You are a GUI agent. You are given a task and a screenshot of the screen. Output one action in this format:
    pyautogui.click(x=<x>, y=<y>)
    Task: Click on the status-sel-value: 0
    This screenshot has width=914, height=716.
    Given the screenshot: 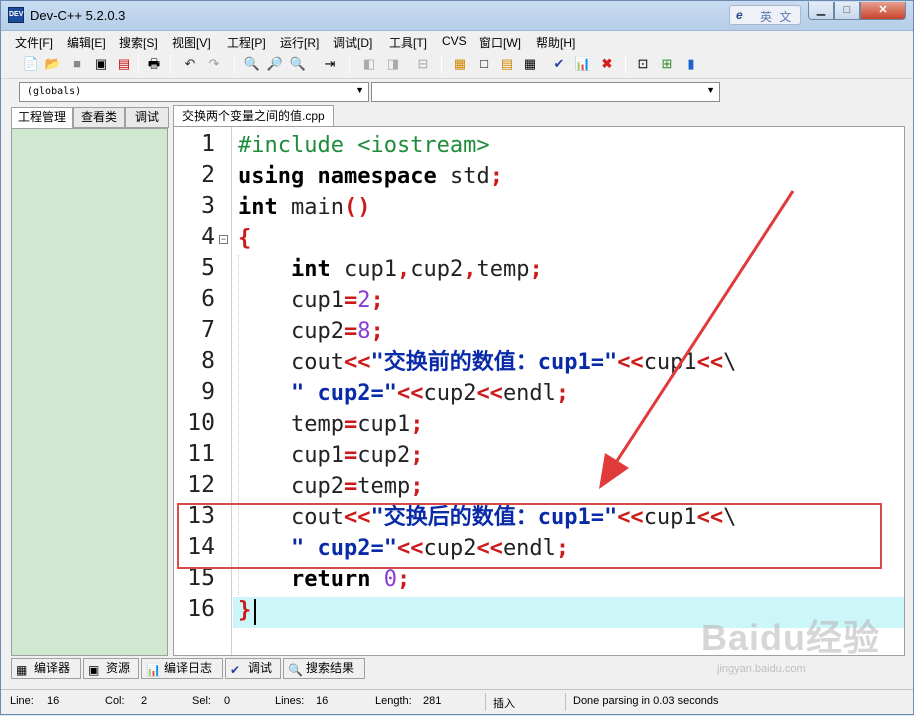 What is the action you would take?
    pyautogui.click(x=227, y=701)
    